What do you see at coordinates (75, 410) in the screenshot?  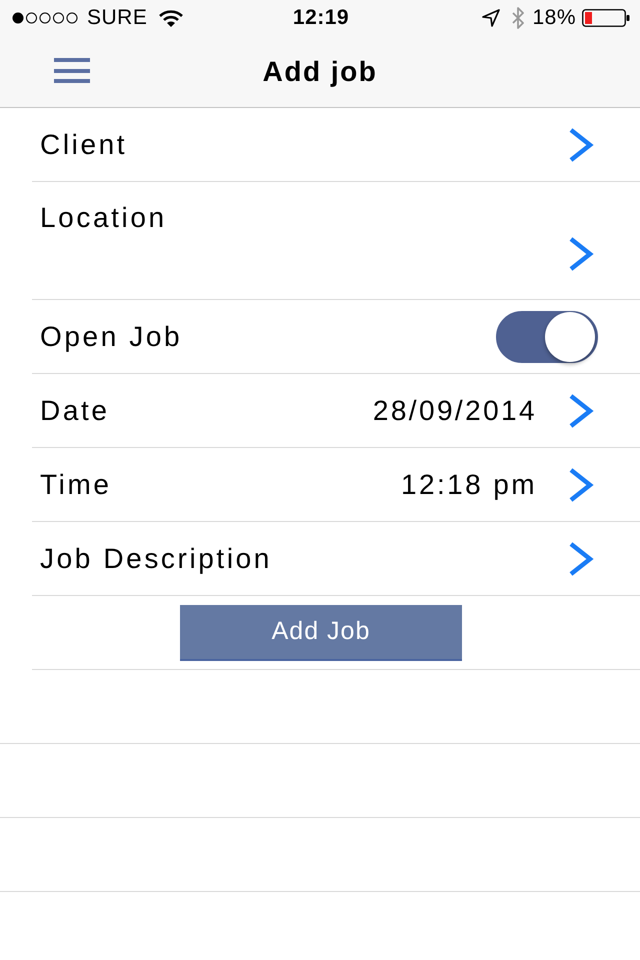 I see `row-label: Date` at bounding box center [75, 410].